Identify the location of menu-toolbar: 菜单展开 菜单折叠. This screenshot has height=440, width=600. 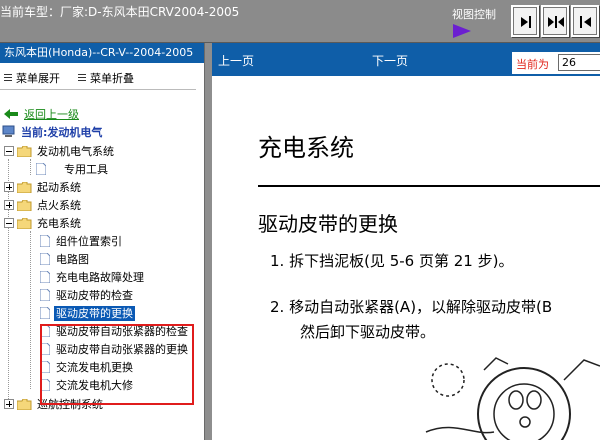
(102, 76).